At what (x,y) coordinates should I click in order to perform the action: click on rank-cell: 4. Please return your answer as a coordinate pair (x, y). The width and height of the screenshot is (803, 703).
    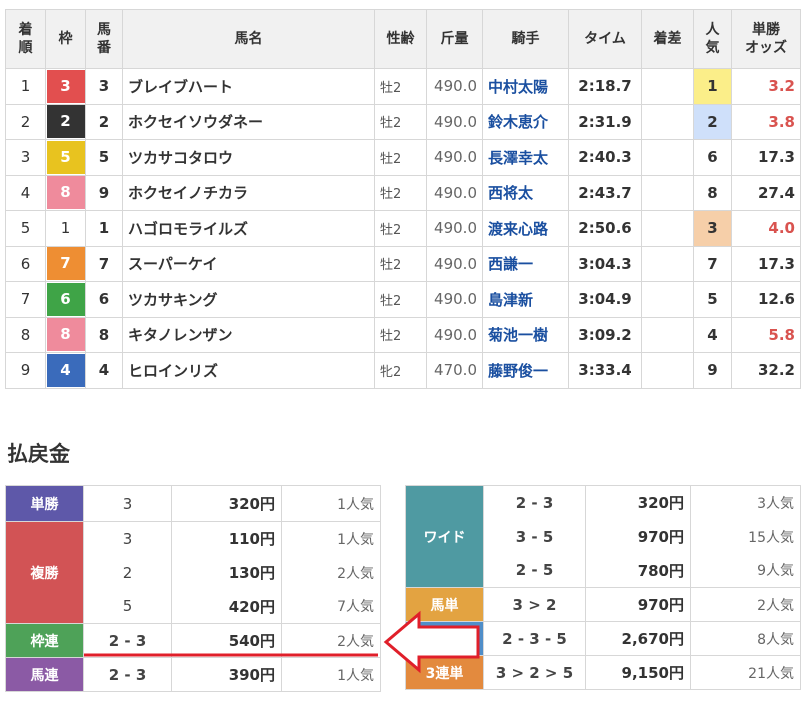
    Looking at the image, I should click on (25, 192).